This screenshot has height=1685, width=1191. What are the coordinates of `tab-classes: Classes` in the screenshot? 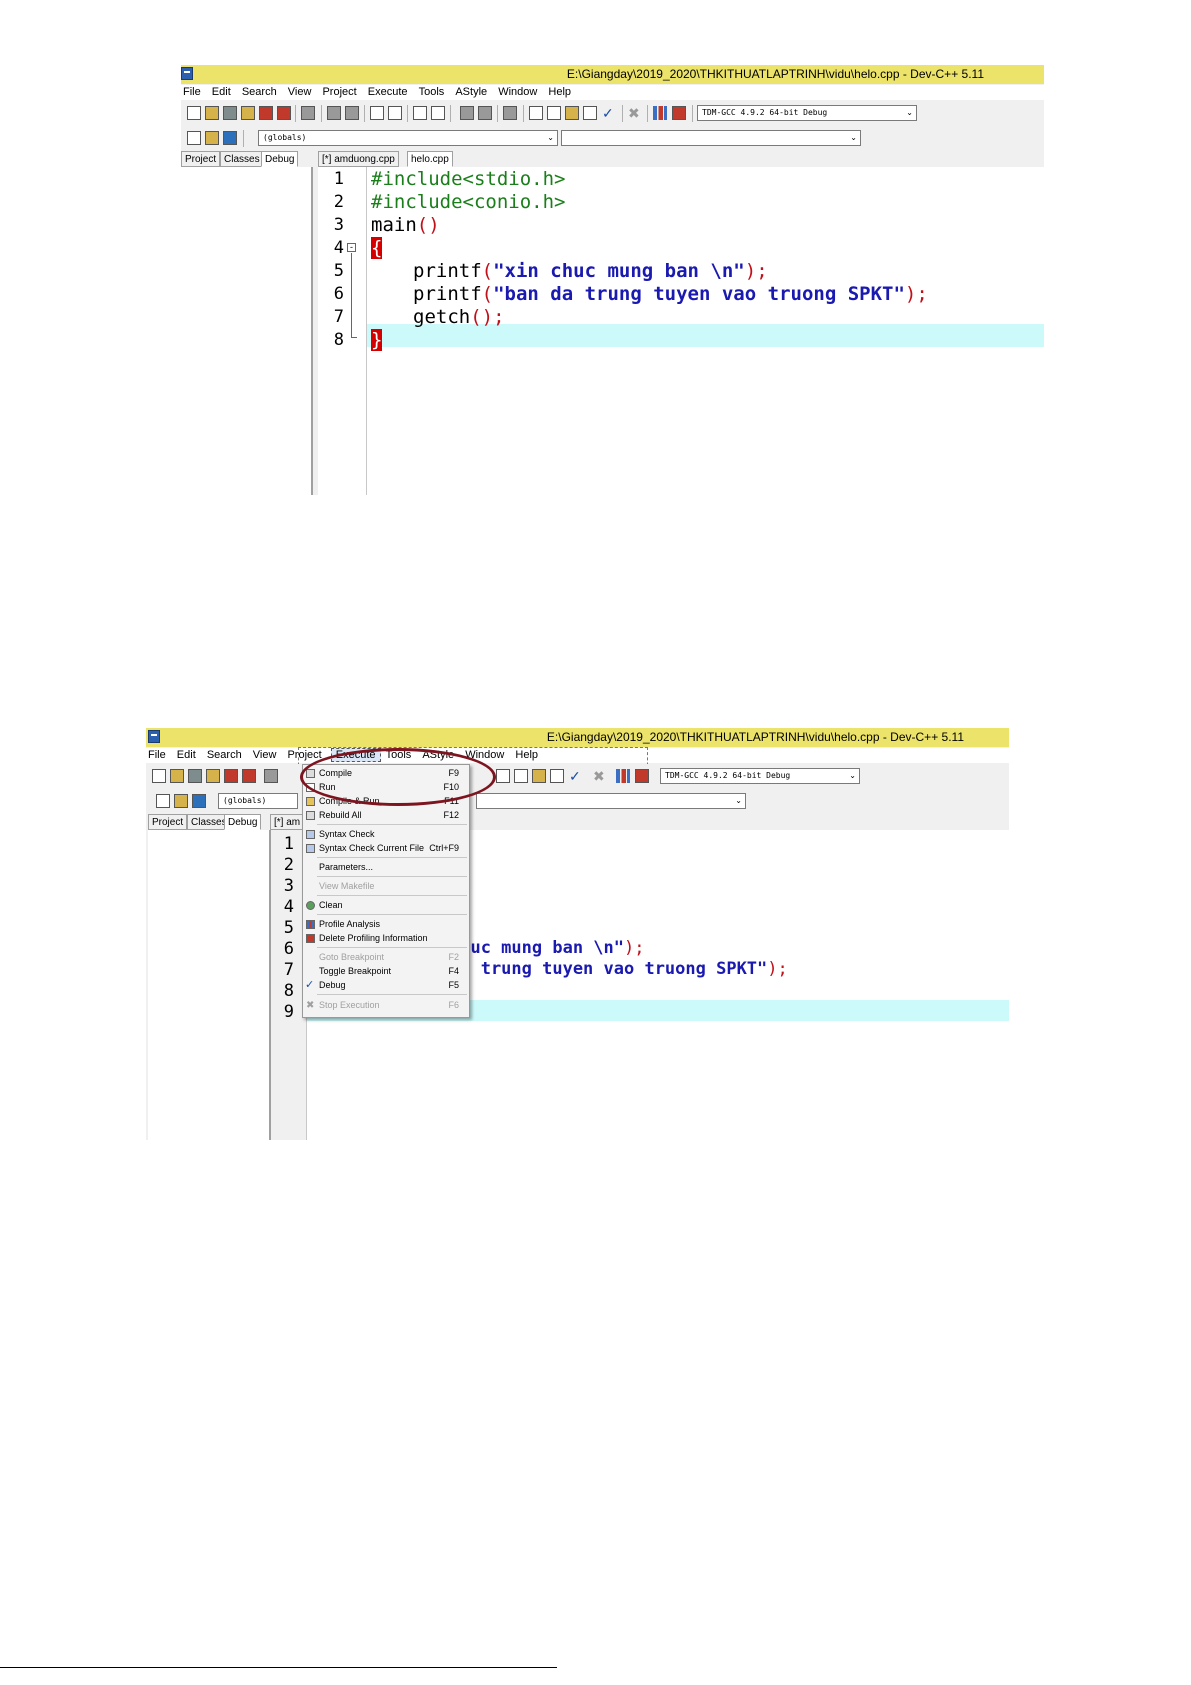 It's located at (242, 159).